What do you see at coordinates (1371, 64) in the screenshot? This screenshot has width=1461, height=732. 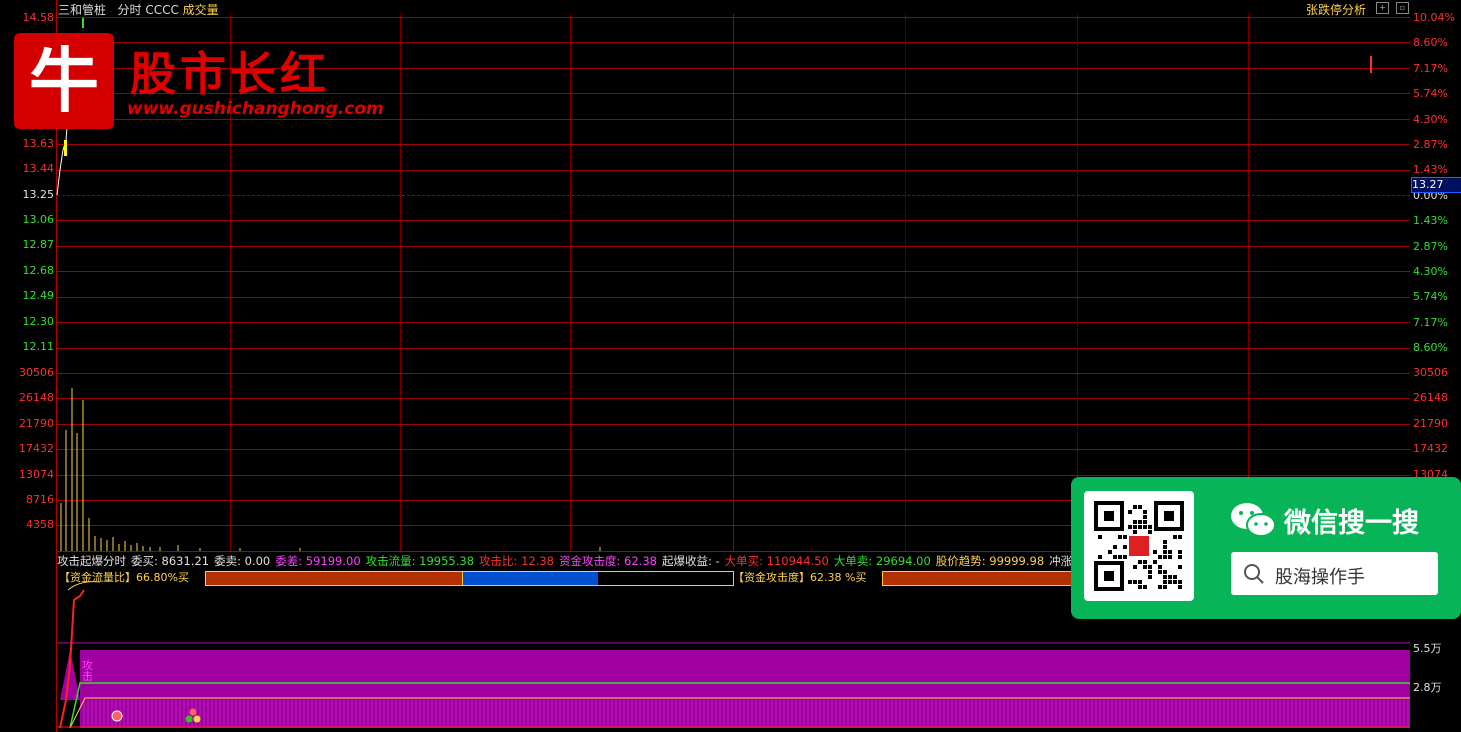 I see `price-tick-red` at bounding box center [1371, 64].